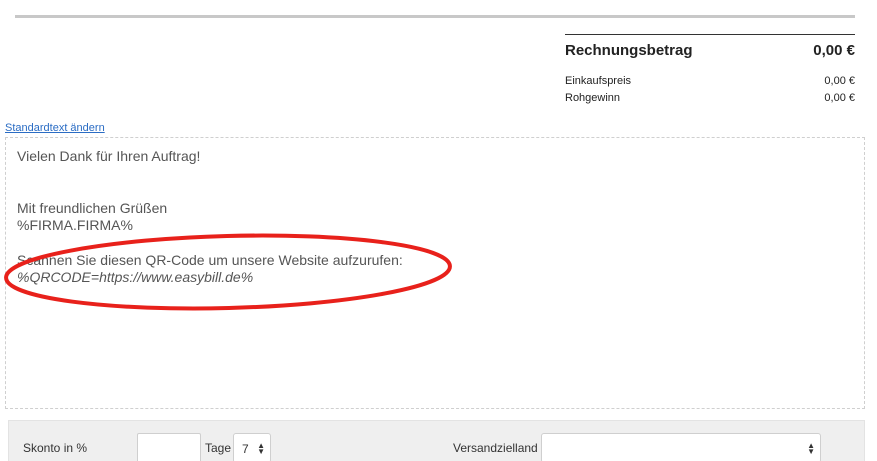  Describe the element at coordinates (710, 98) in the screenshot. I see `gross-profit-row: Rohgewinn 0,00 €` at that location.